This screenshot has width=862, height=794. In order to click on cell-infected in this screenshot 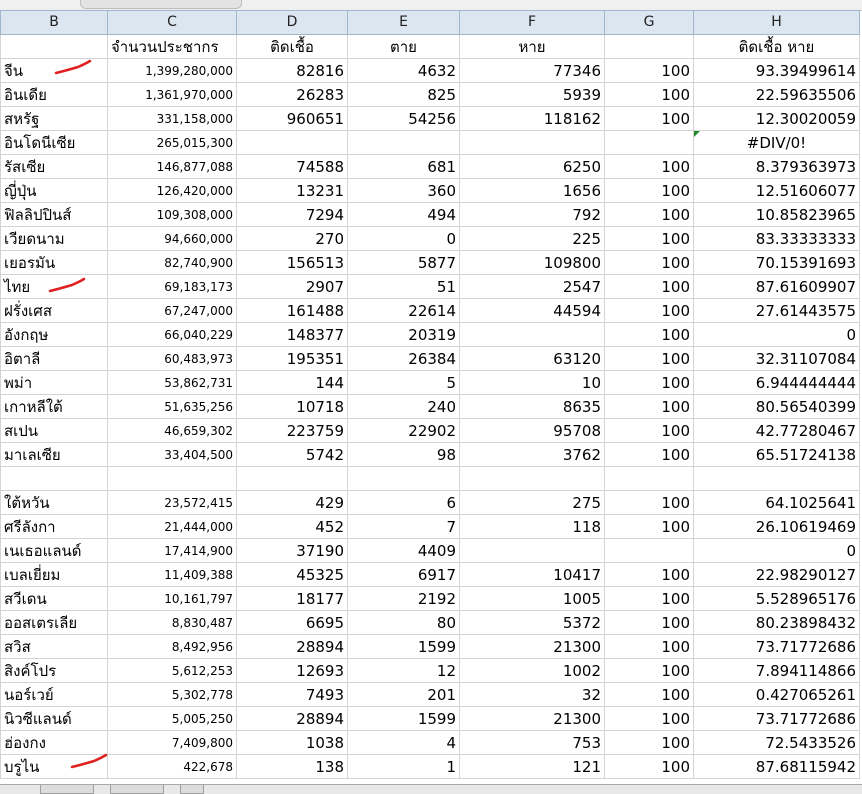, I will do `click(292, 478)`.